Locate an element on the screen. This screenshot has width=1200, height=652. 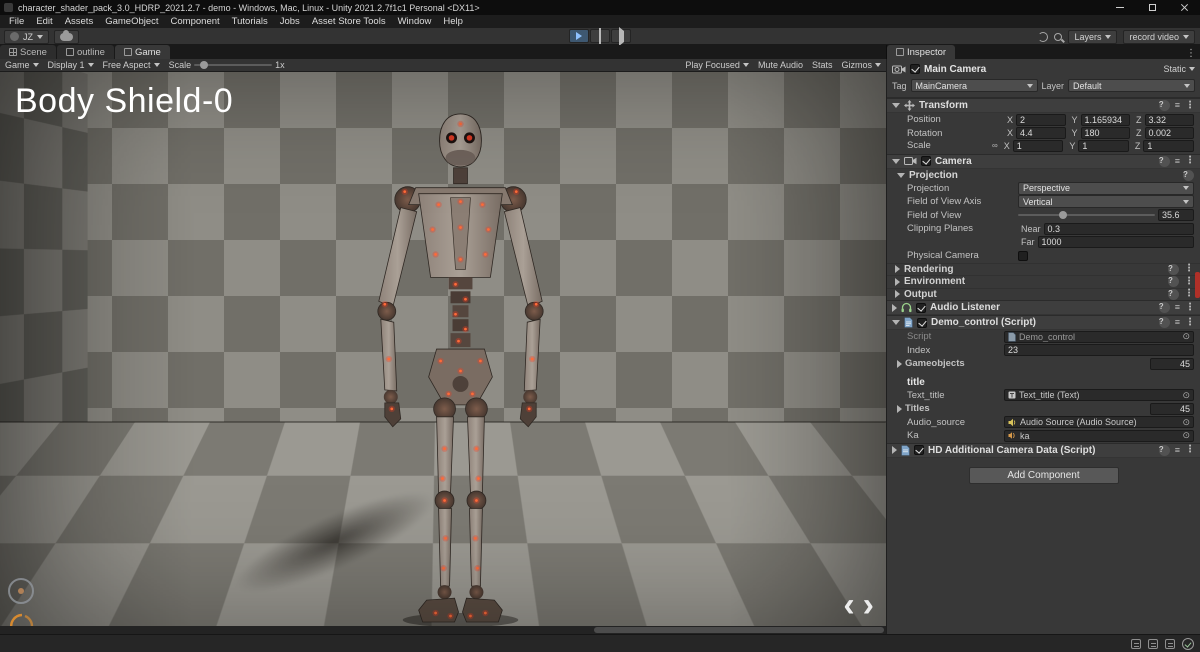
menu-asset-store-tools: Asset Store Tools is located at coordinates (349, 21).